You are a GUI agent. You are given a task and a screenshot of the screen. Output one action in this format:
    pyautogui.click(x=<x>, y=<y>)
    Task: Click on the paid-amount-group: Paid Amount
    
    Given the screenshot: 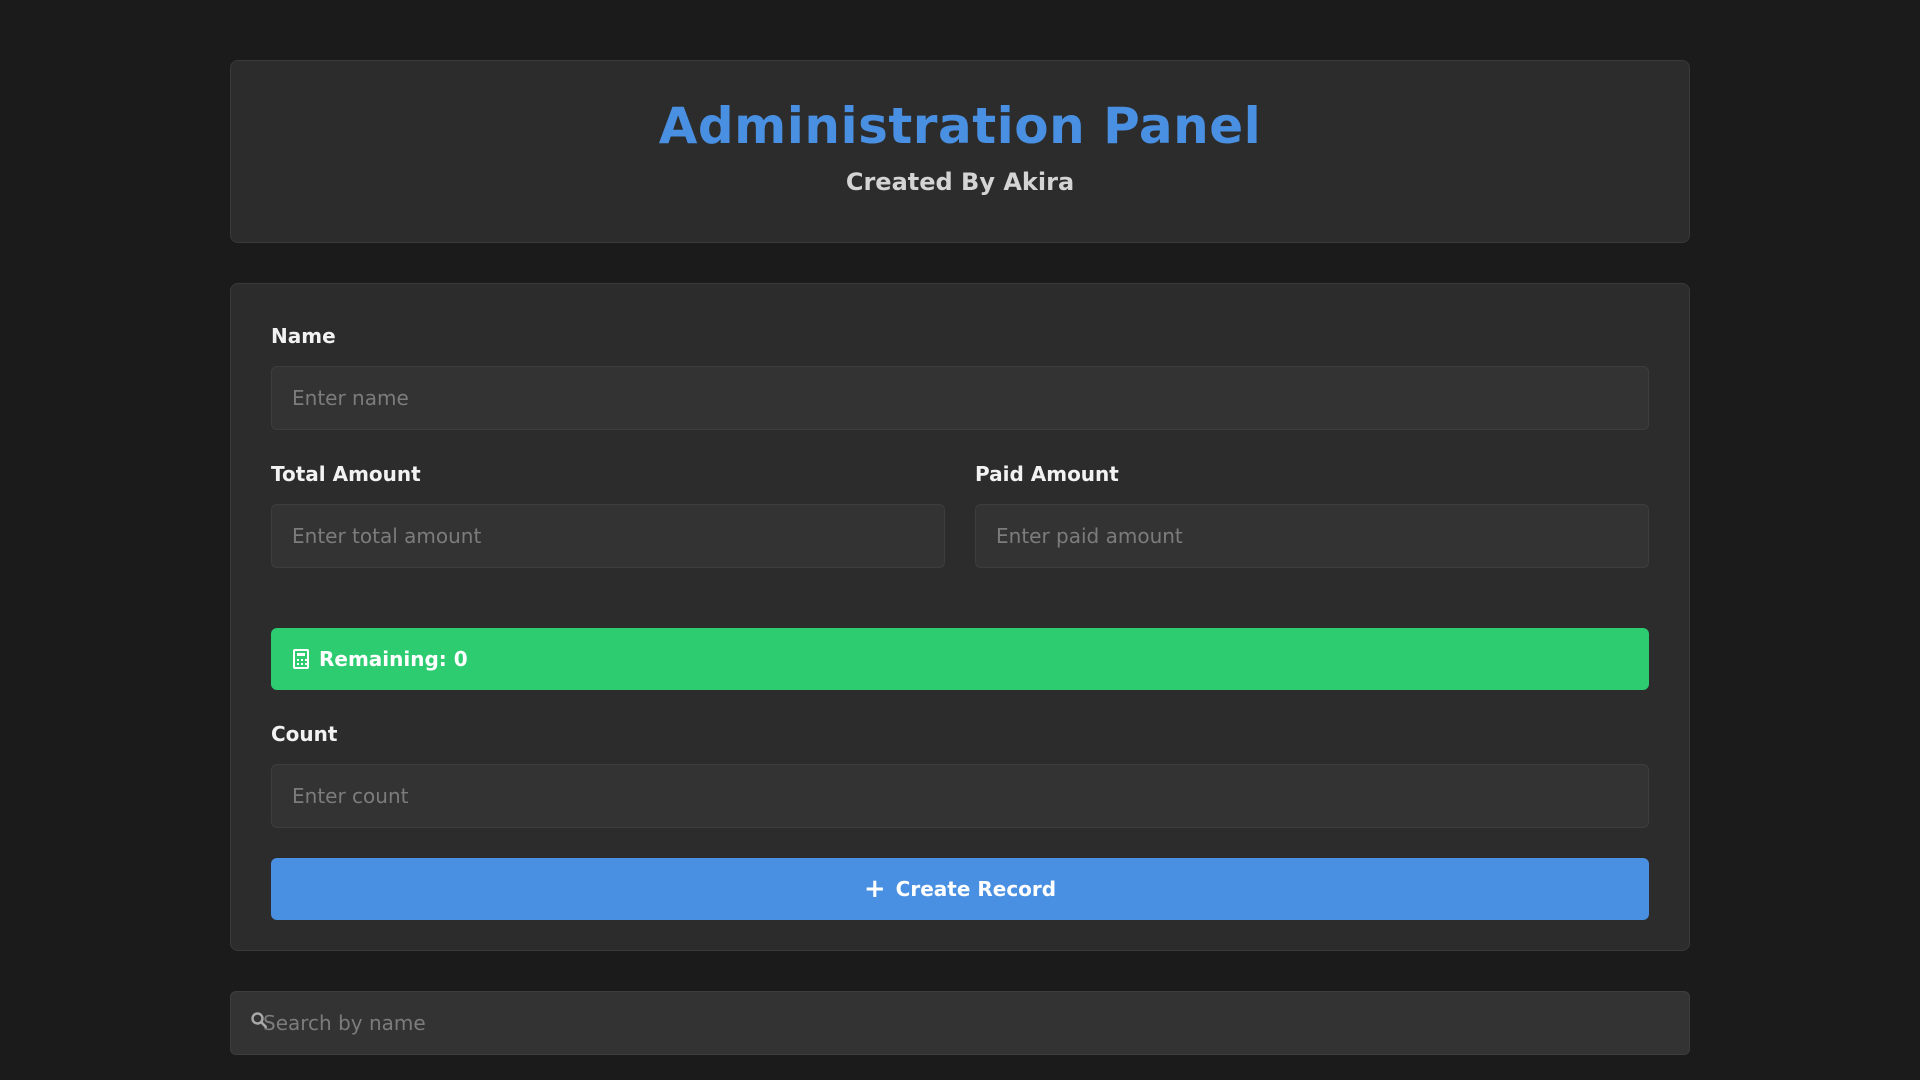 What is the action you would take?
    pyautogui.click(x=1312, y=515)
    